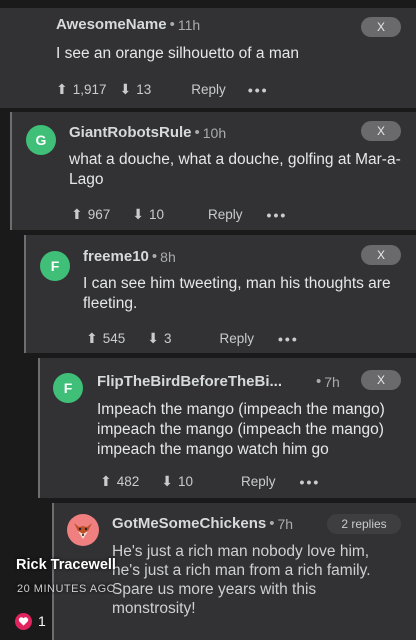  I want to click on comment-age: 11h, so click(189, 24).